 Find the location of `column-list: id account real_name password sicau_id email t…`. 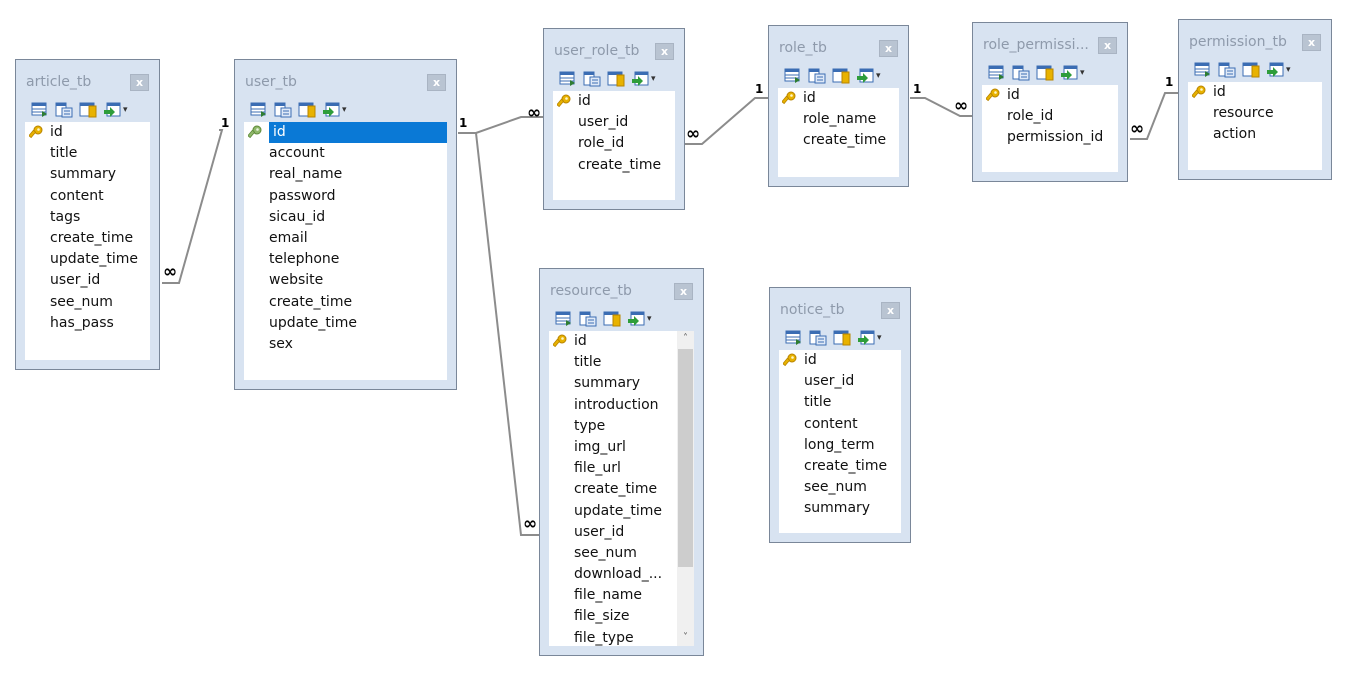

column-list: id account real_name password sicau_id email t… is located at coordinates (345, 251).